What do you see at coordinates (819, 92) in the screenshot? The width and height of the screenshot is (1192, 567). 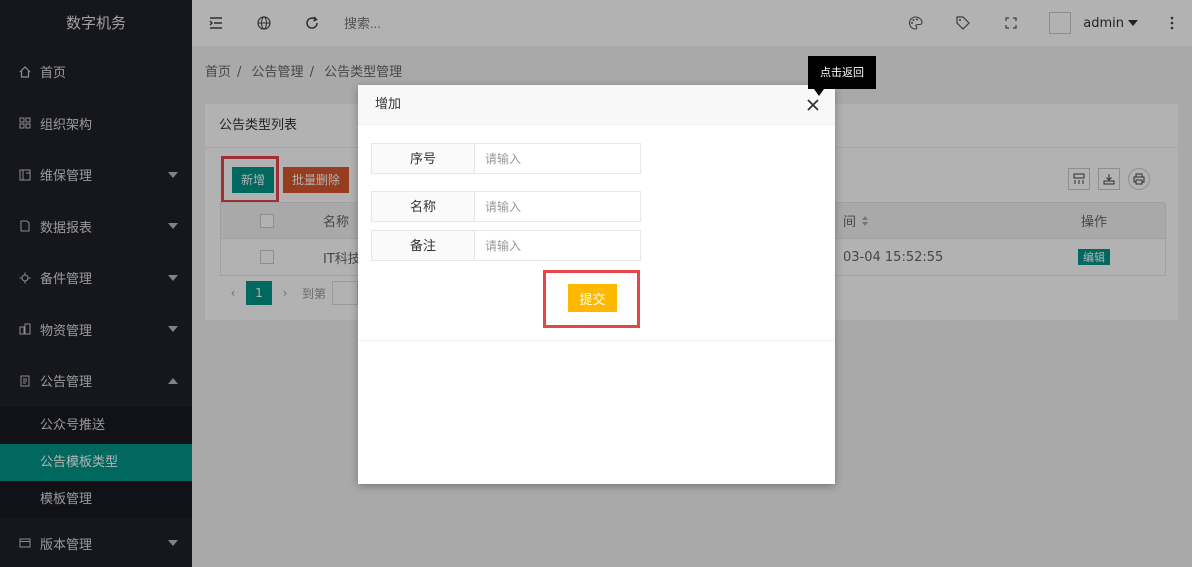 I see `tooltip-arrow` at bounding box center [819, 92].